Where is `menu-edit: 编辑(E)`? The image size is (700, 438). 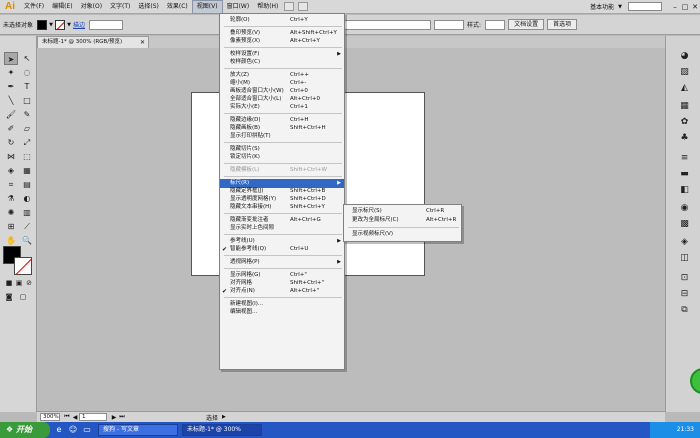 menu-edit: 编辑(E) is located at coordinates (62, 7).